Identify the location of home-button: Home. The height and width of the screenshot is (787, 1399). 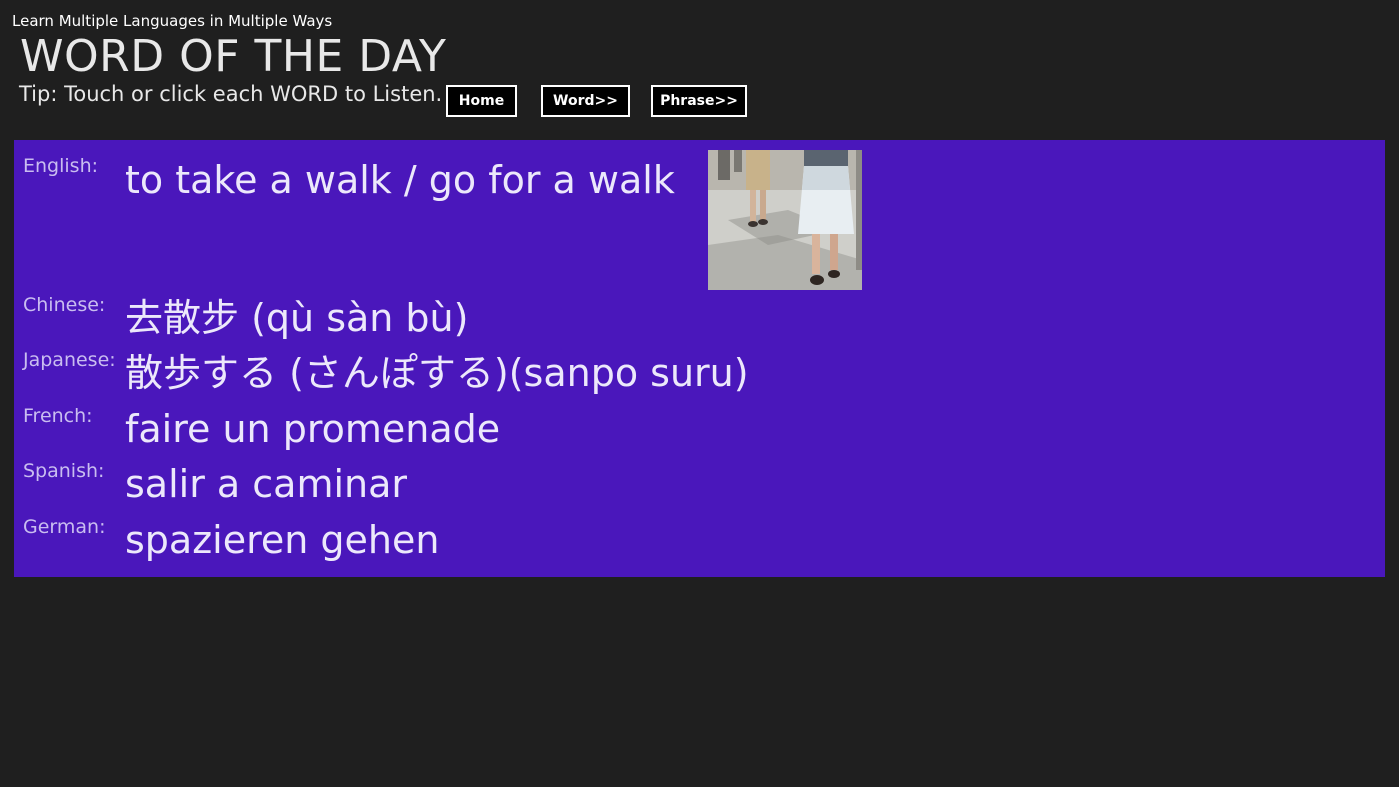
(481, 101).